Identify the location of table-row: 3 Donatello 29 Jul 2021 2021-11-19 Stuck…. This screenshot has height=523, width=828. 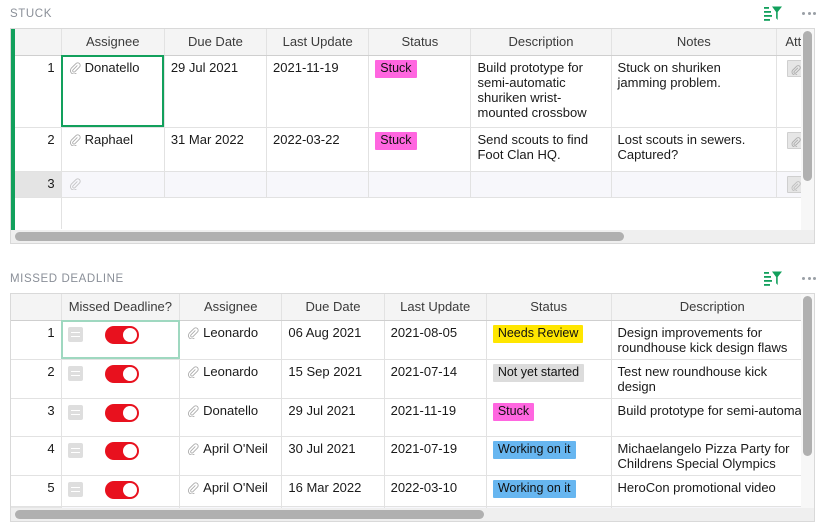
(412, 417).